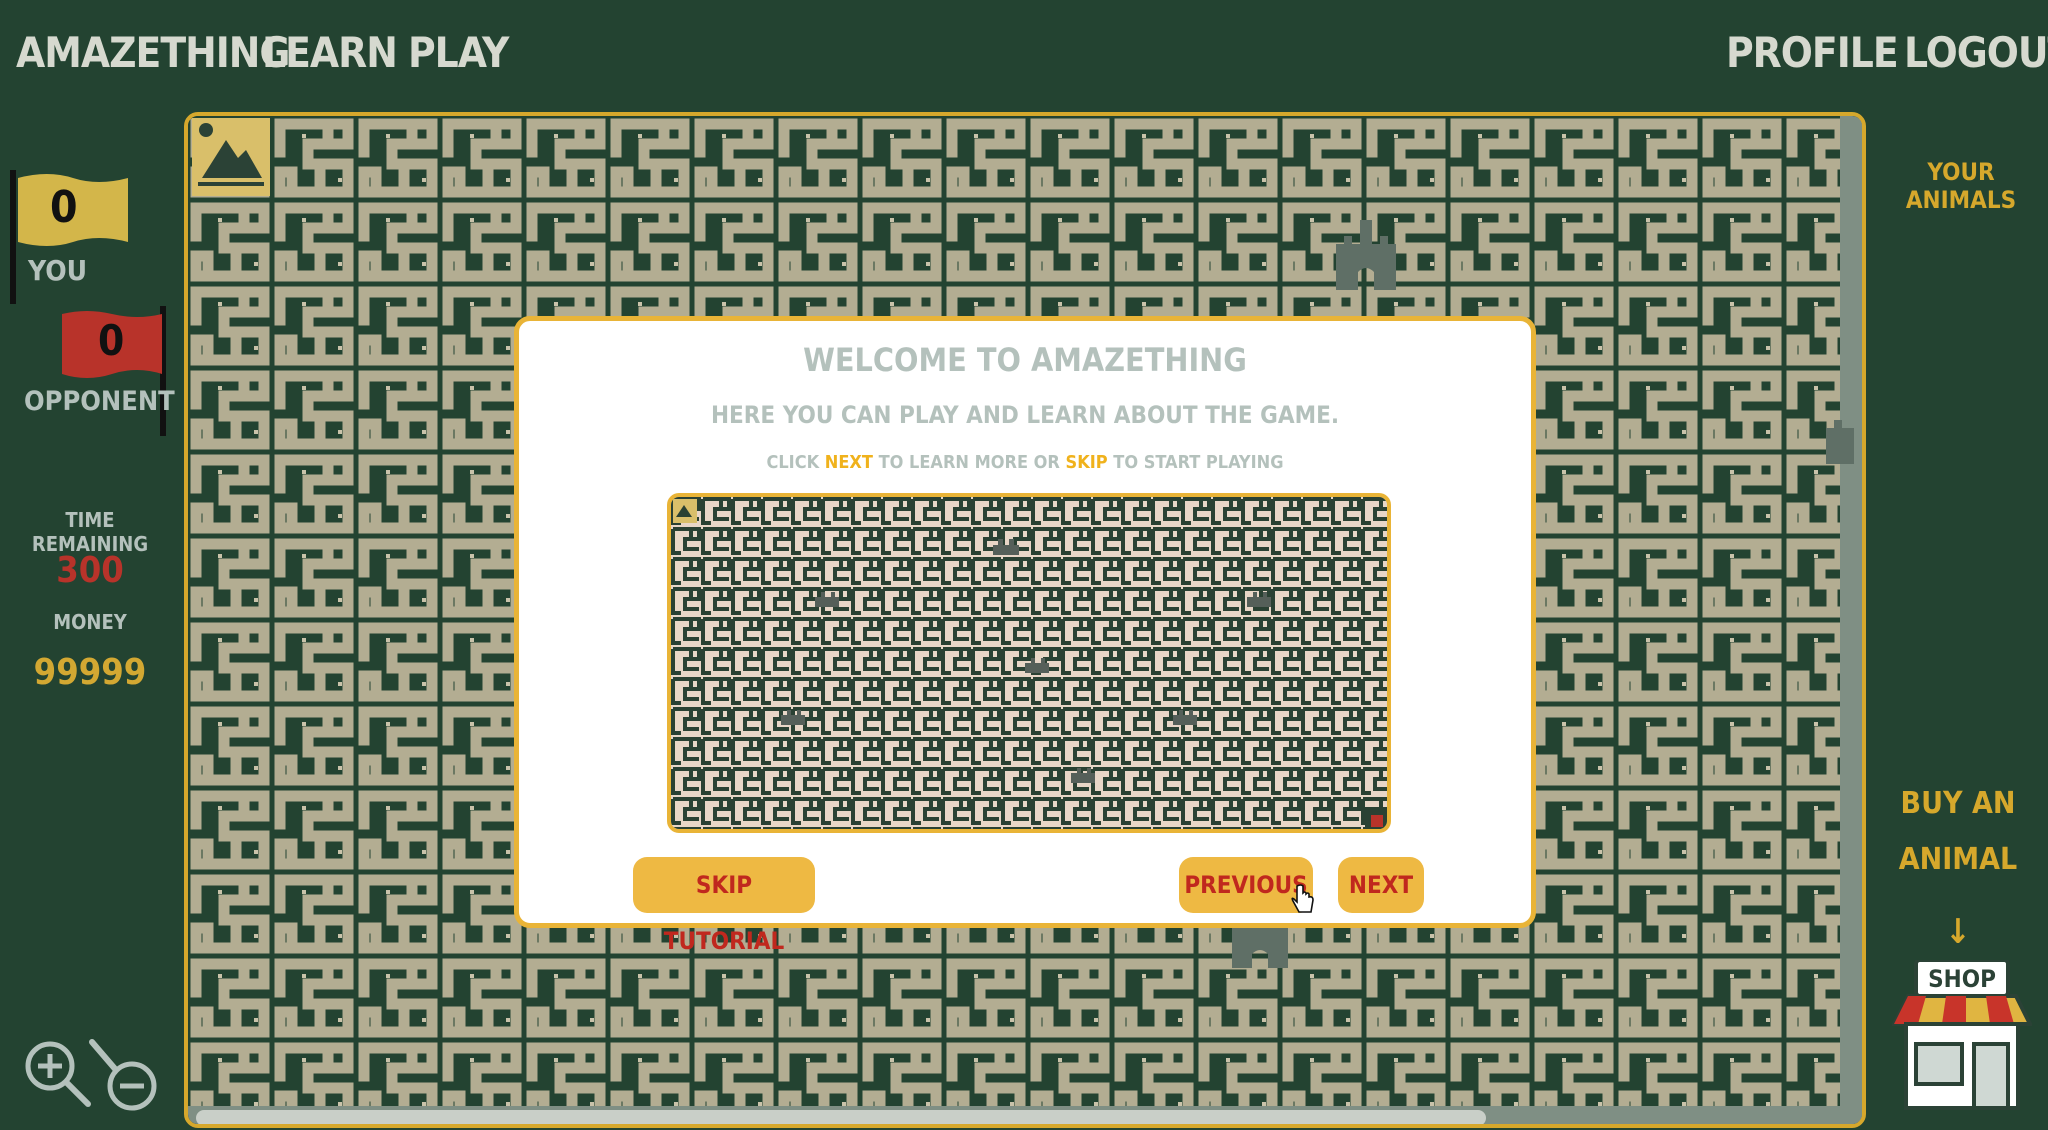 Image resolution: width=2048 pixels, height=1130 pixels. Describe the element at coordinates (793, 462) in the screenshot. I see `hint-click: CLICK` at that location.